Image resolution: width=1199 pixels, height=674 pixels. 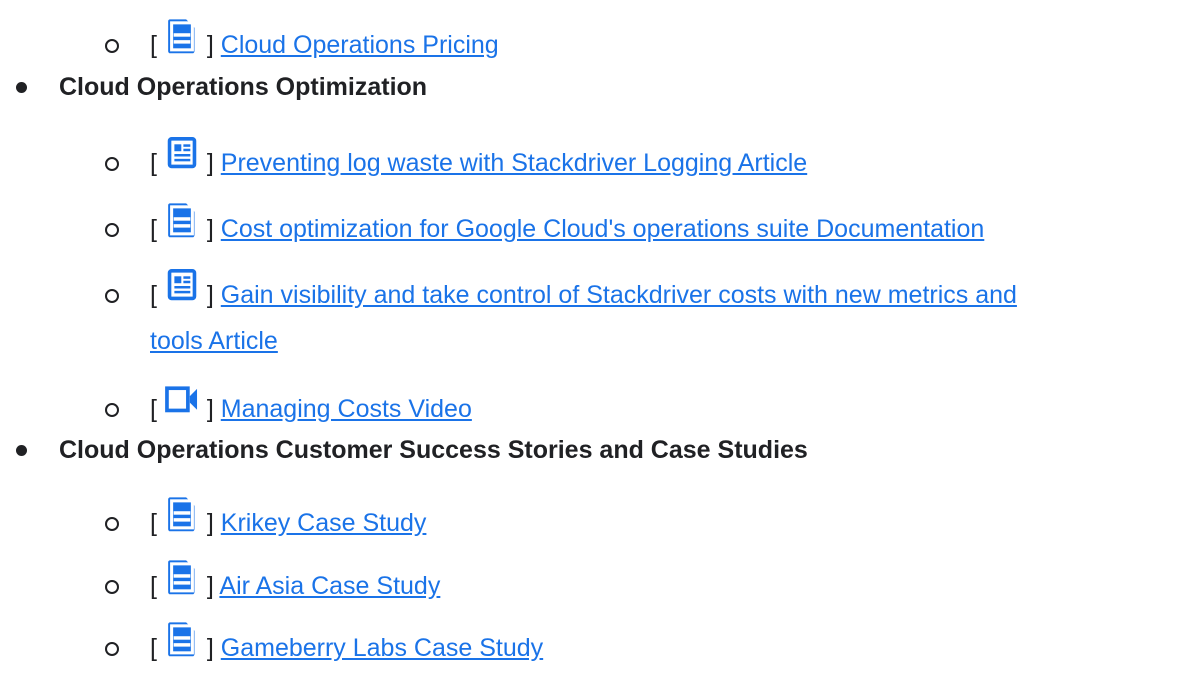 I want to click on cloud-operations-pricing-link: Cloud Operations Pricing, so click(x=360, y=45).